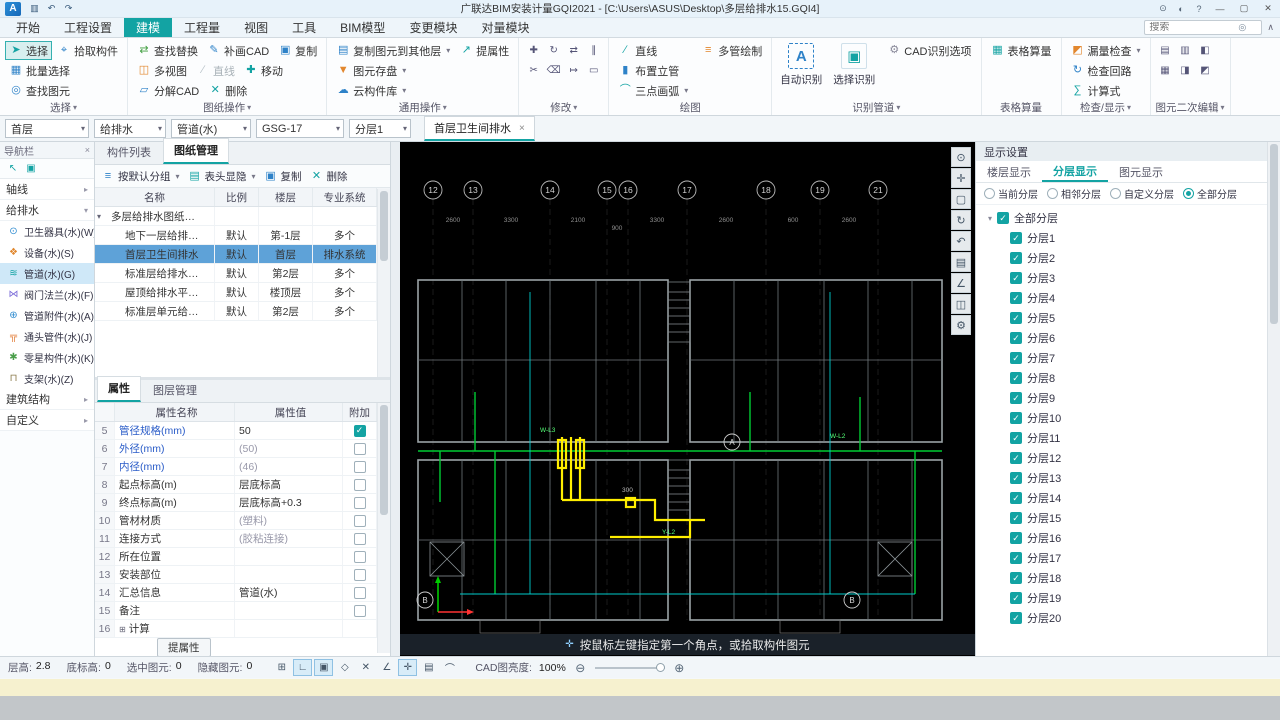  What do you see at coordinates (362, 27) in the screenshot?
I see `tab-bim-model: BIM模型` at bounding box center [362, 27].